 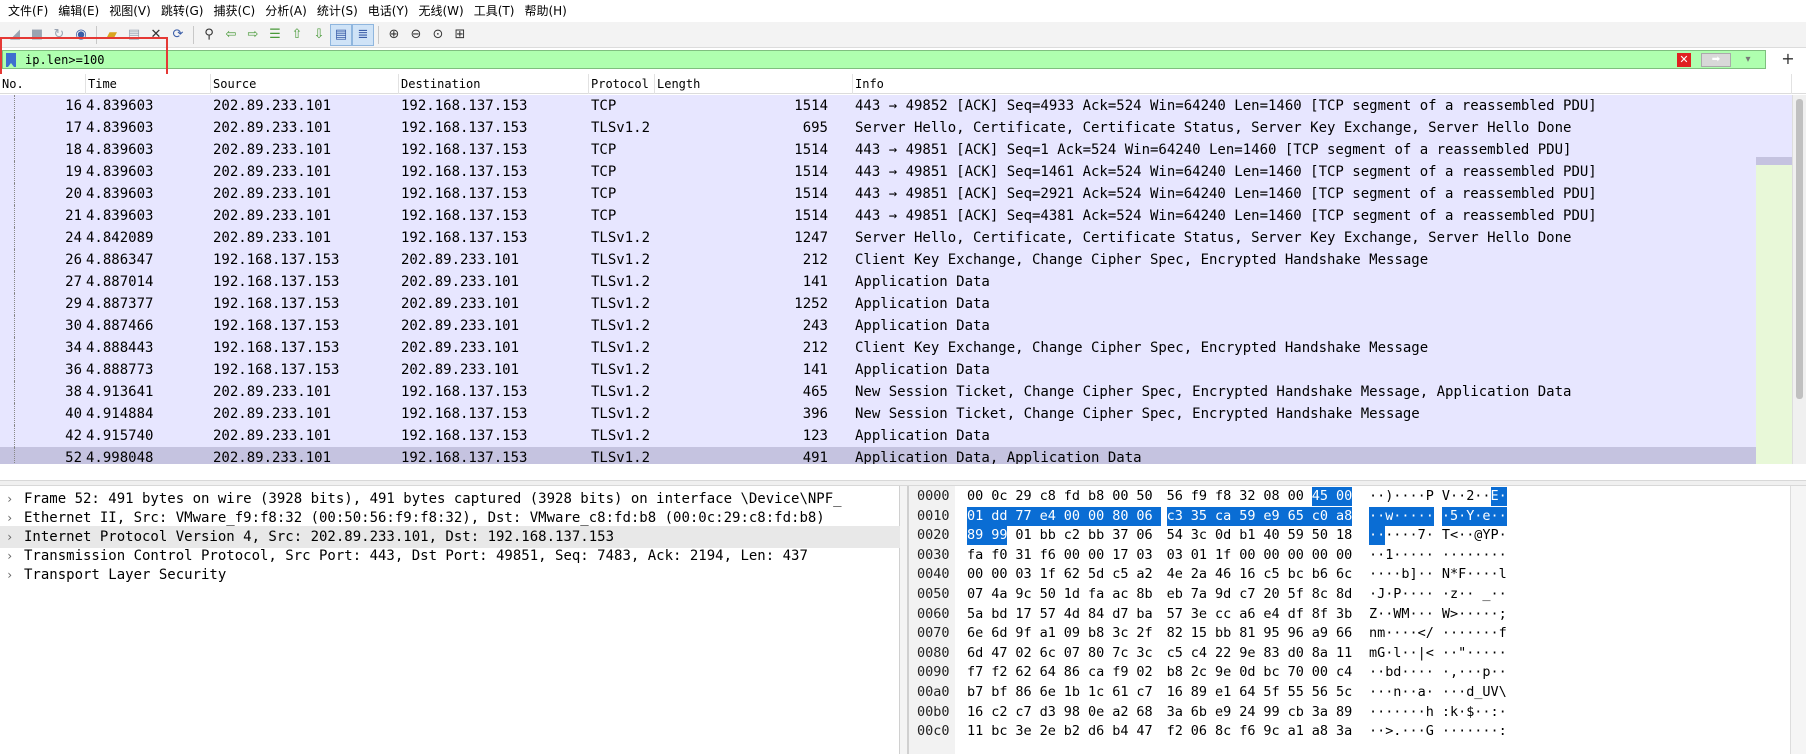 What do you see at coordinates (1120, 594) in the screenshot?
I see `hex-byte: ac` at bounding box center [1120, 594].